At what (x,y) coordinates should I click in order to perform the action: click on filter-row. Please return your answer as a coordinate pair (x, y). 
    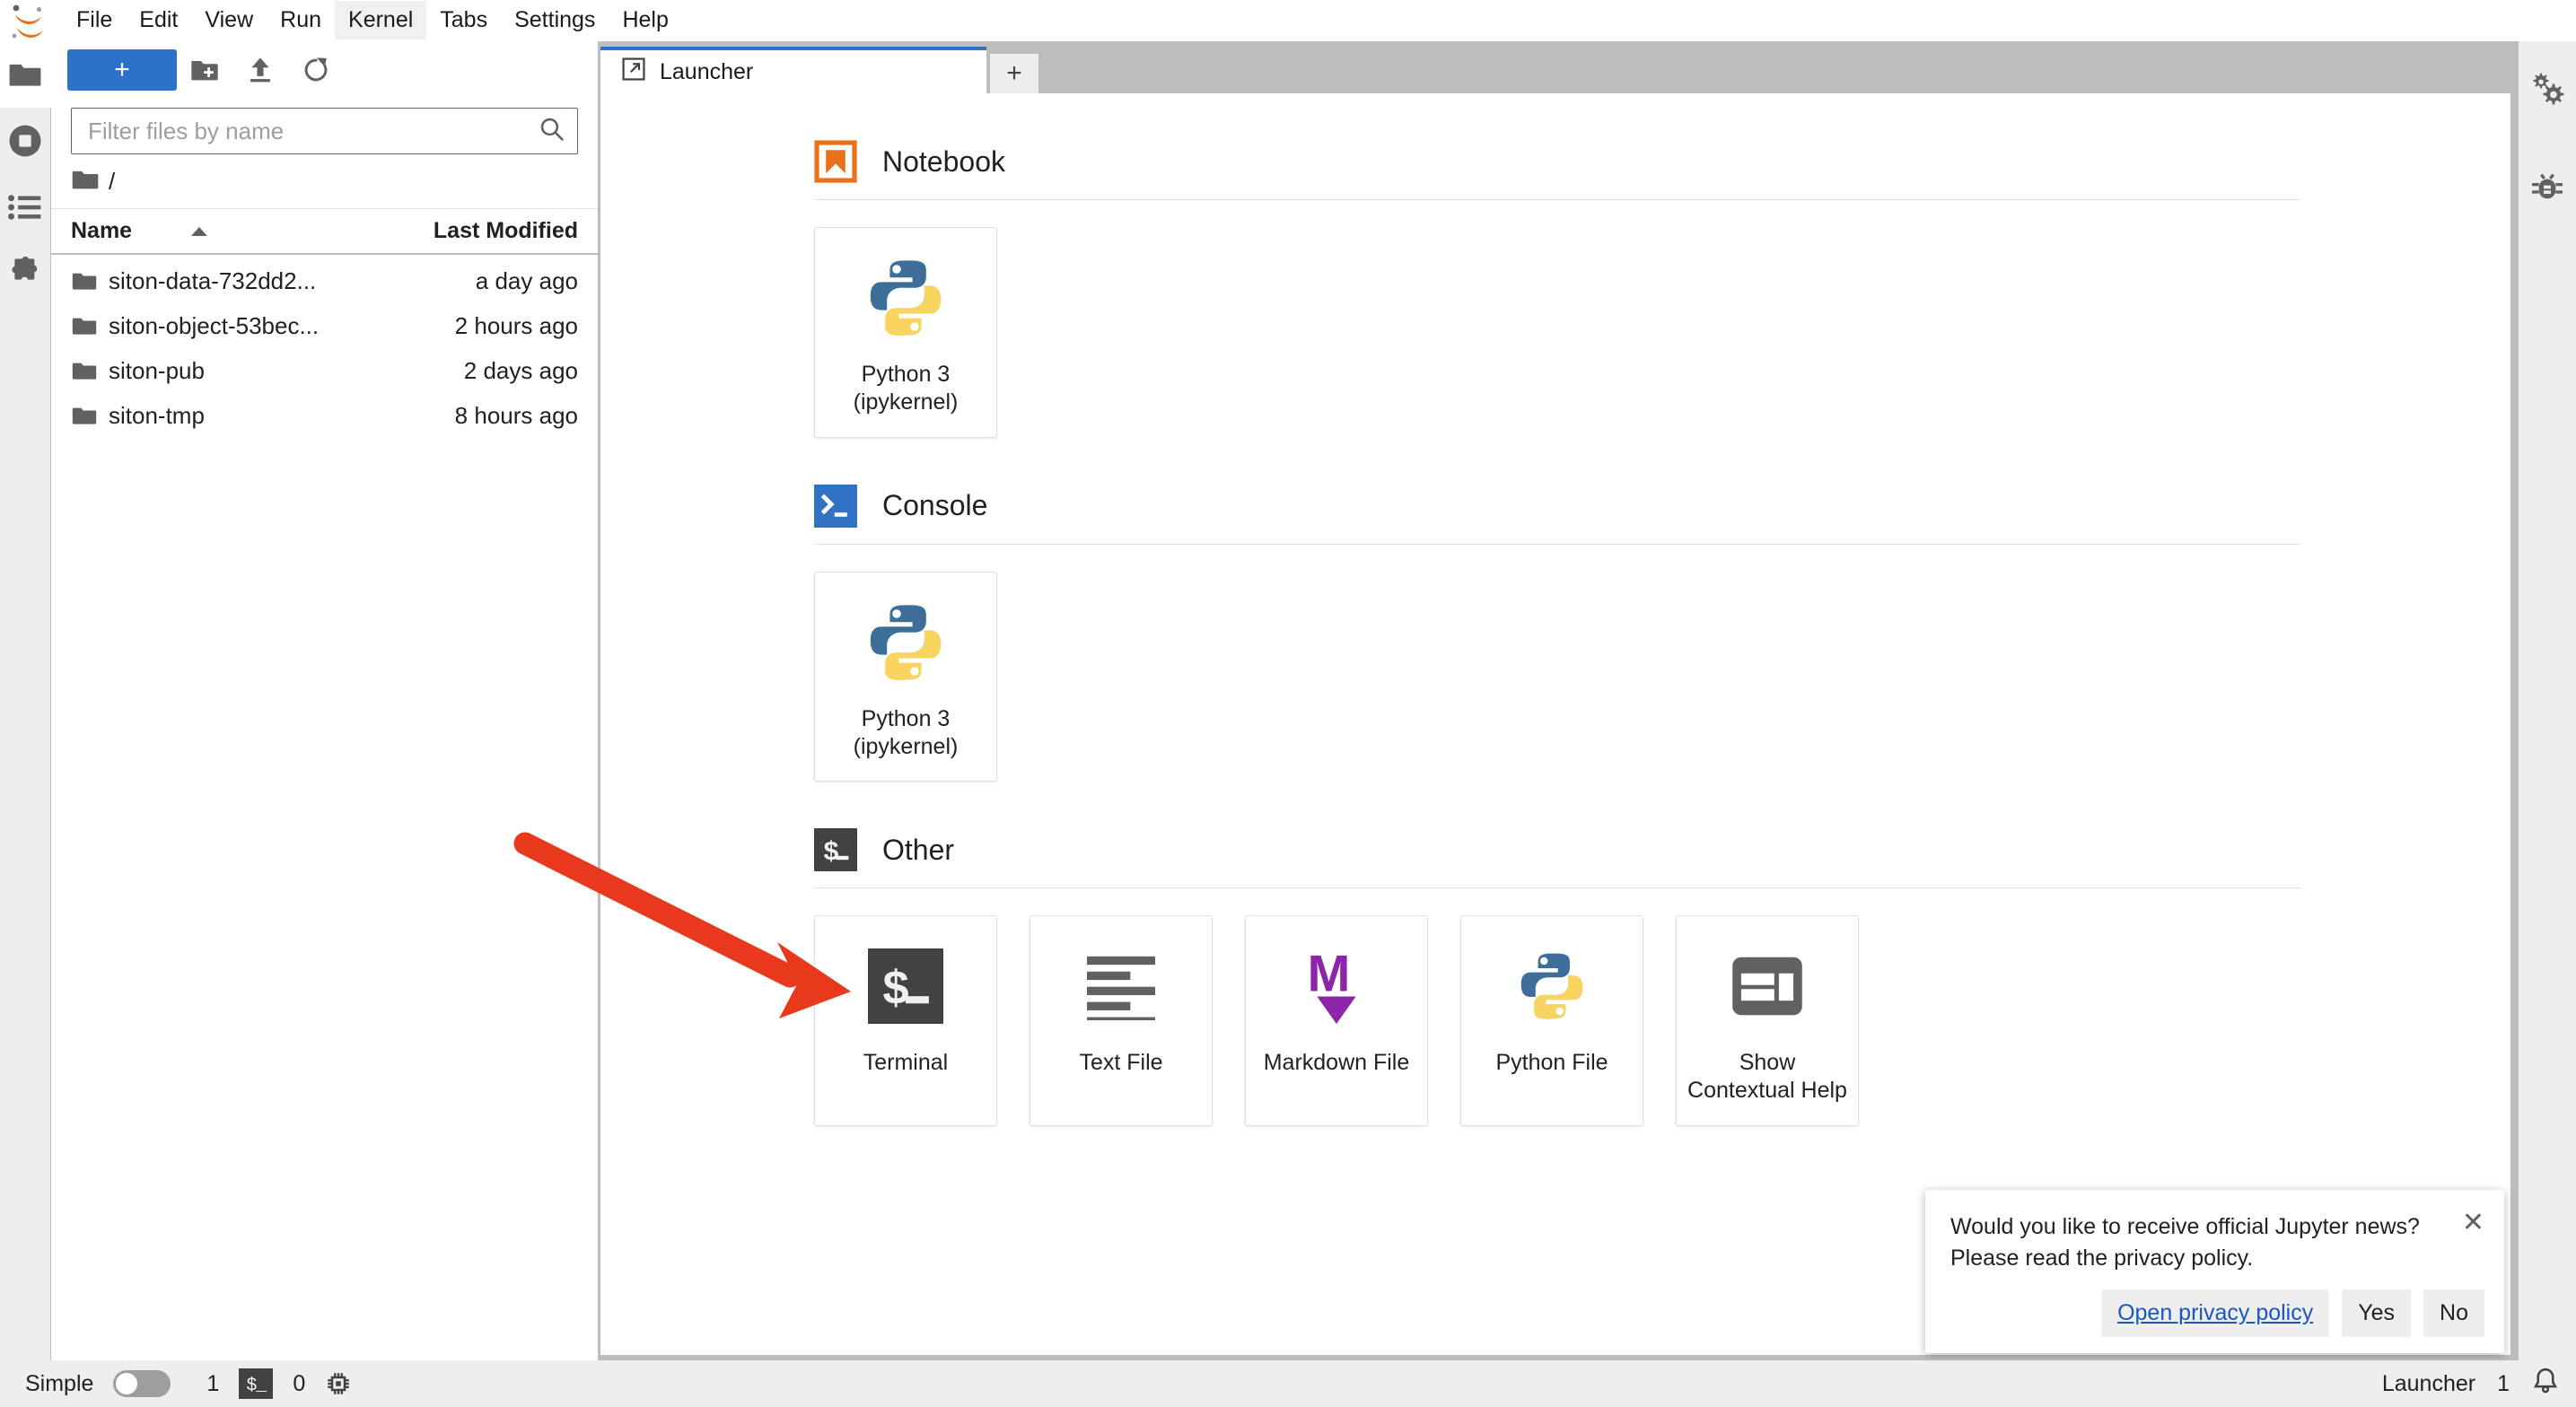
    Looking at the image, I should click on (324, 127).